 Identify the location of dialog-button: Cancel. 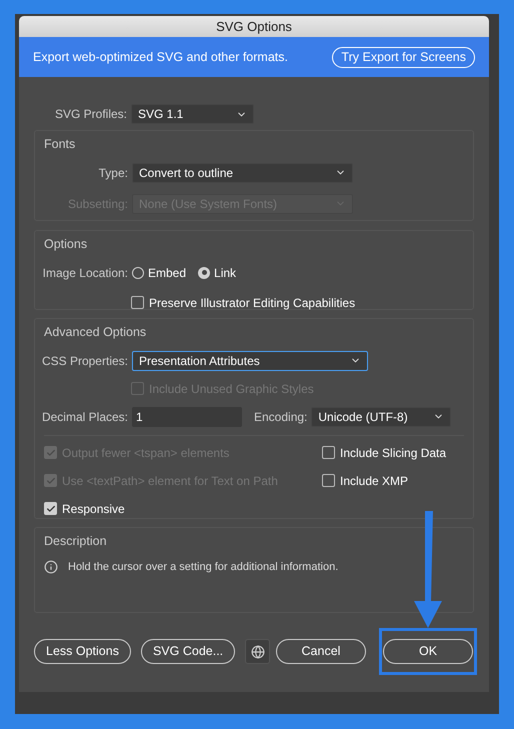
(321, 651).